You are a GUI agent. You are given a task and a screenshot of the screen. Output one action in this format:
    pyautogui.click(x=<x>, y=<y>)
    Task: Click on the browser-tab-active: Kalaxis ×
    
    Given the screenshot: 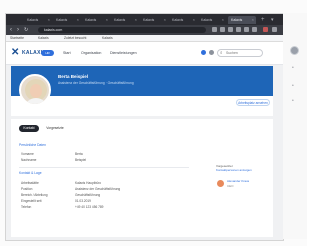 What is the action you would take?
    pyautogui.click(x=242, y=20)
    